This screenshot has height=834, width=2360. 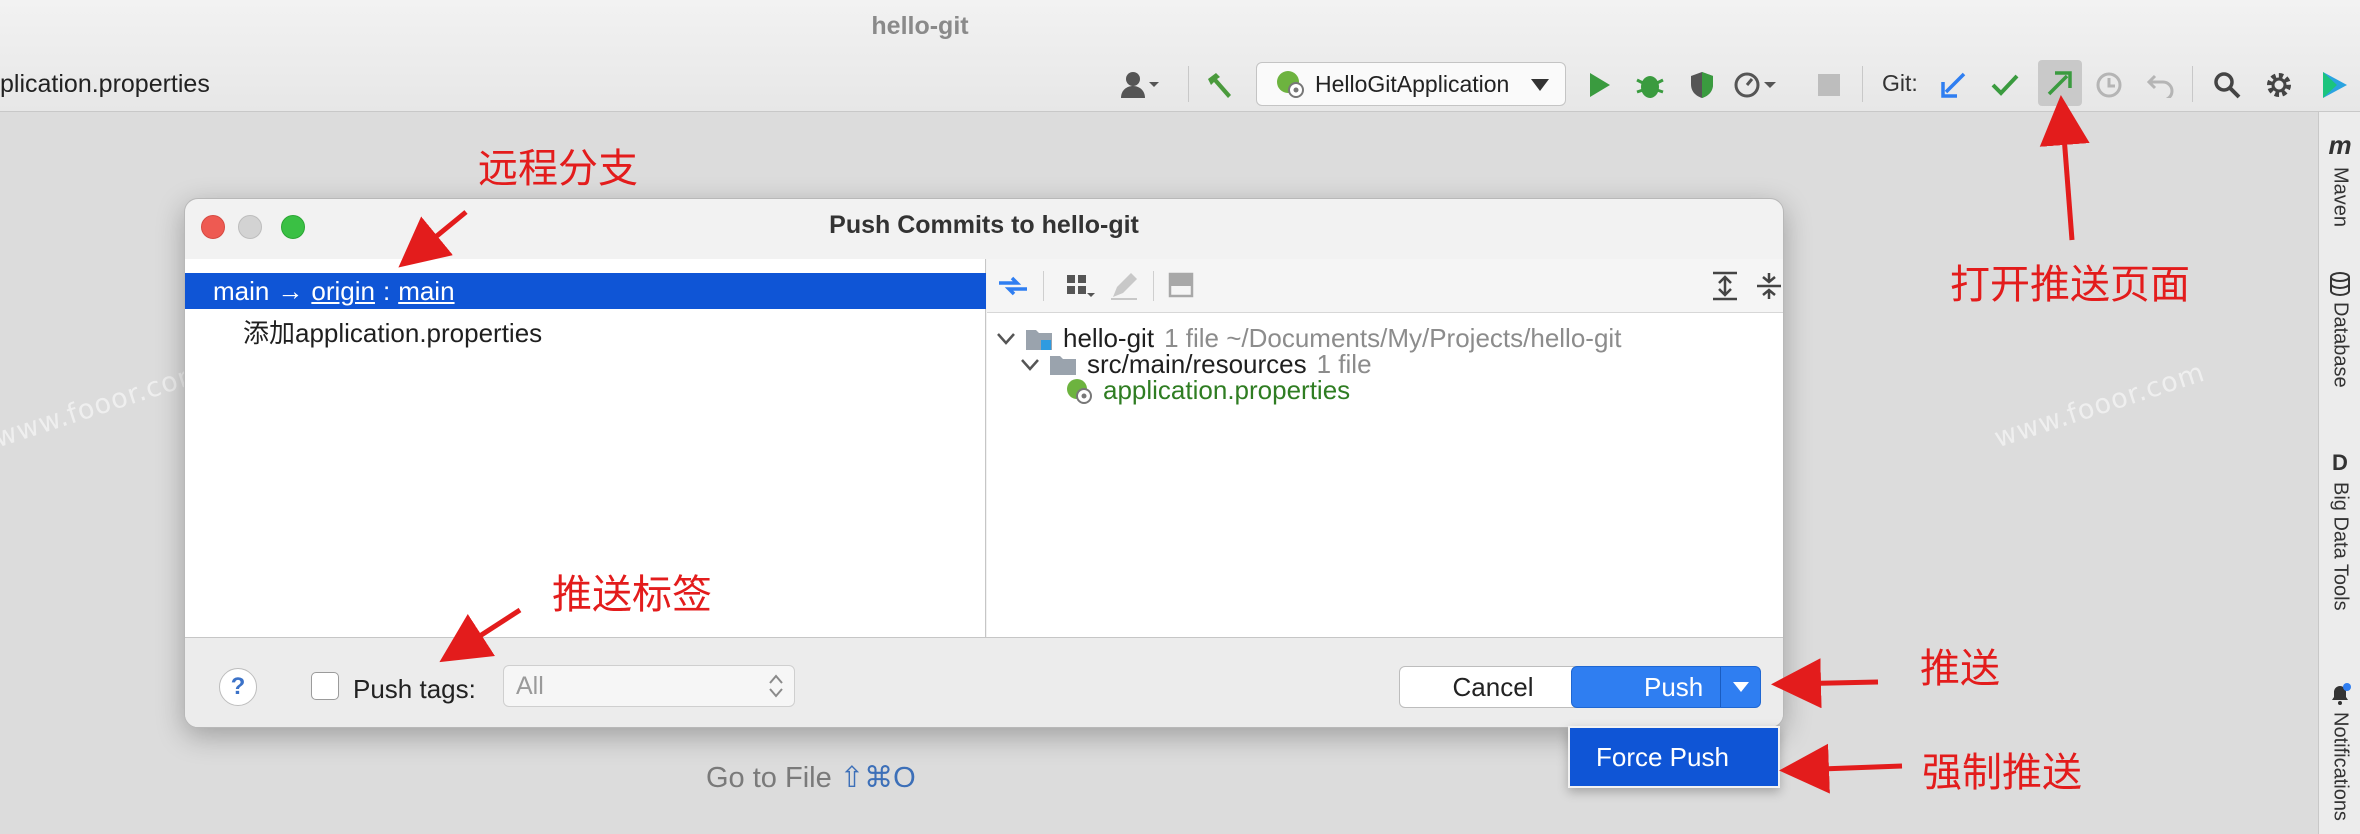 What do you see at coordinates (433, 239) in the screenshot?
I see `arrow-to-branch` at bounding box center [433, 239].